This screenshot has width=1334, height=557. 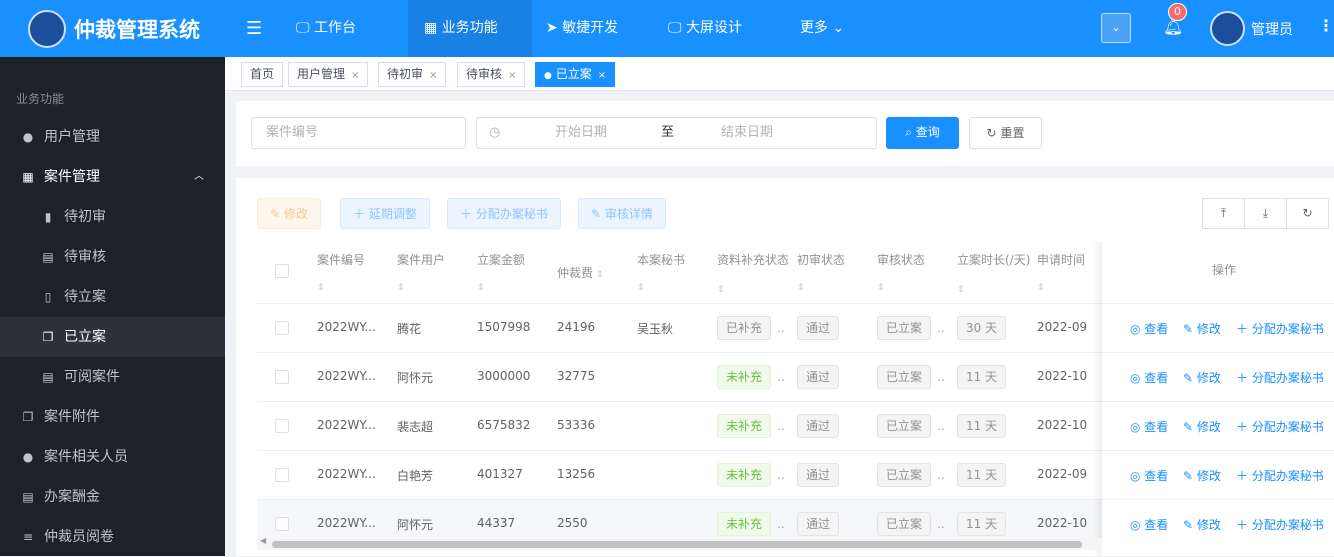 What do you see at coordinates (112, 217) in the screenshot?
I see `sidebar-item-first-review: ▮ 待初审` at bounding box center [112, 217].